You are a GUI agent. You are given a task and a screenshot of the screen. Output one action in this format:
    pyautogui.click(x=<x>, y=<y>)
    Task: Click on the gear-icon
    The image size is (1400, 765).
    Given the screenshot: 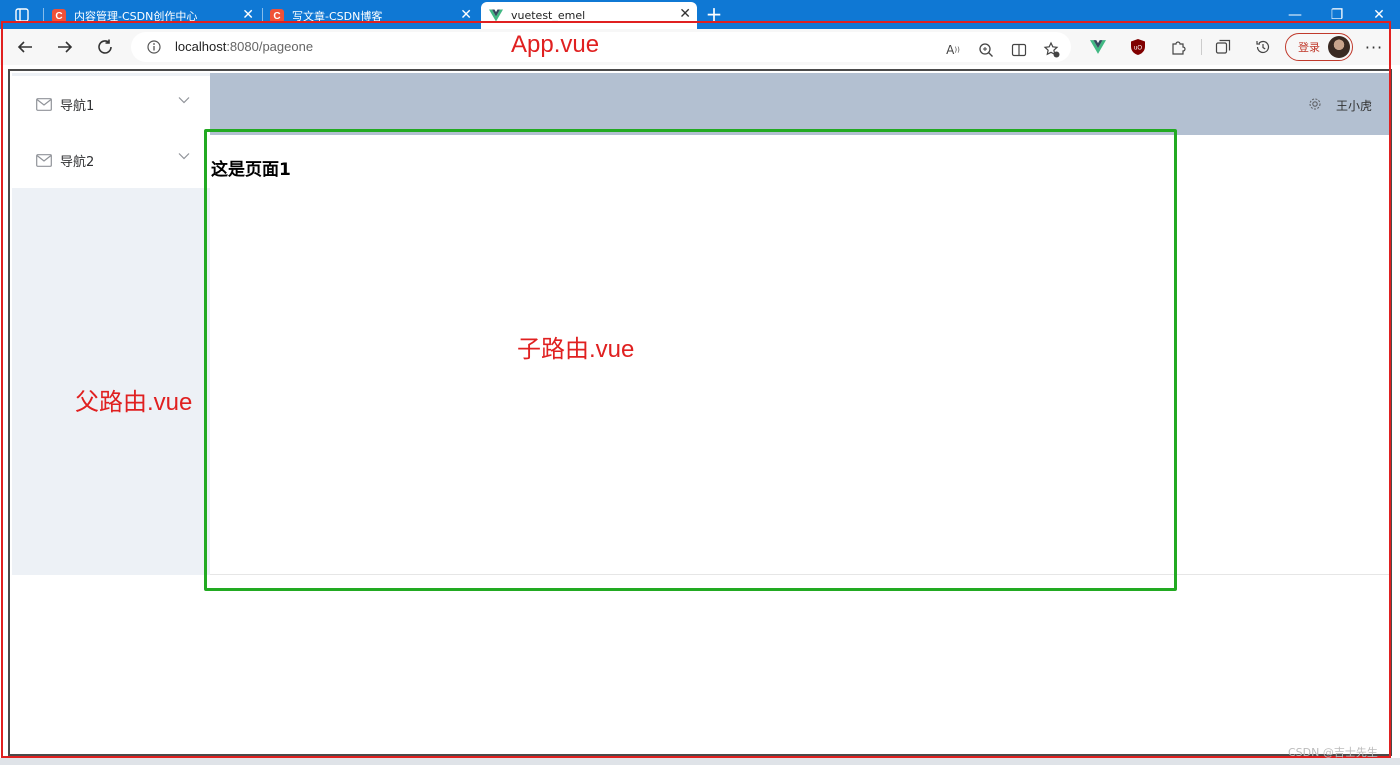 What is the action you would take?
    pyautogui.click(x=1315, y=104)
    